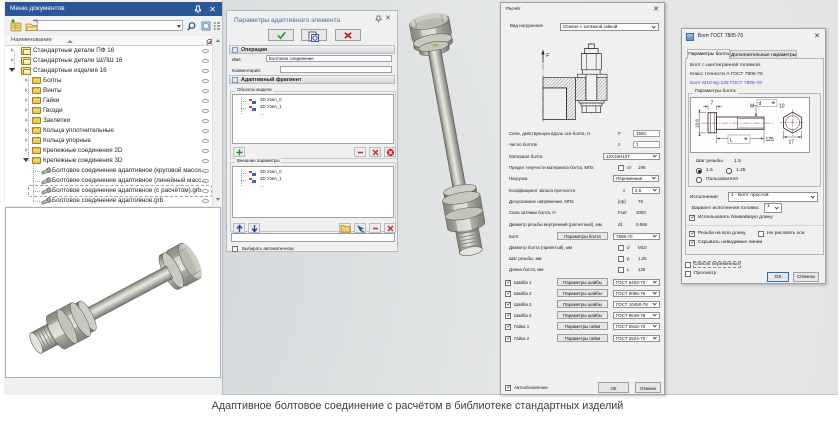  Describe the element at coordinates (548, 56) in the screenshot. I see `svg-text: F` at that location.